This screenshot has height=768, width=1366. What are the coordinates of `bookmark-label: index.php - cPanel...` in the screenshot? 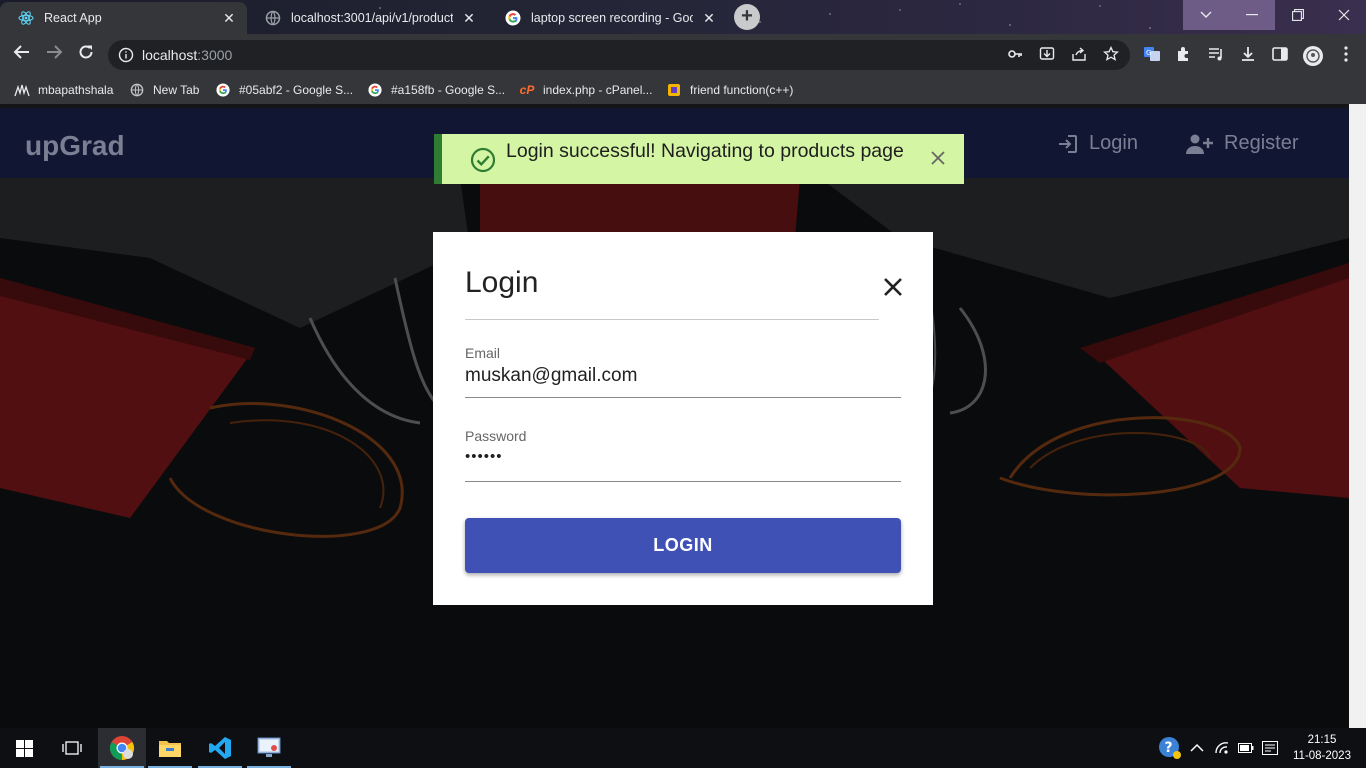 It's located at (598, 90).